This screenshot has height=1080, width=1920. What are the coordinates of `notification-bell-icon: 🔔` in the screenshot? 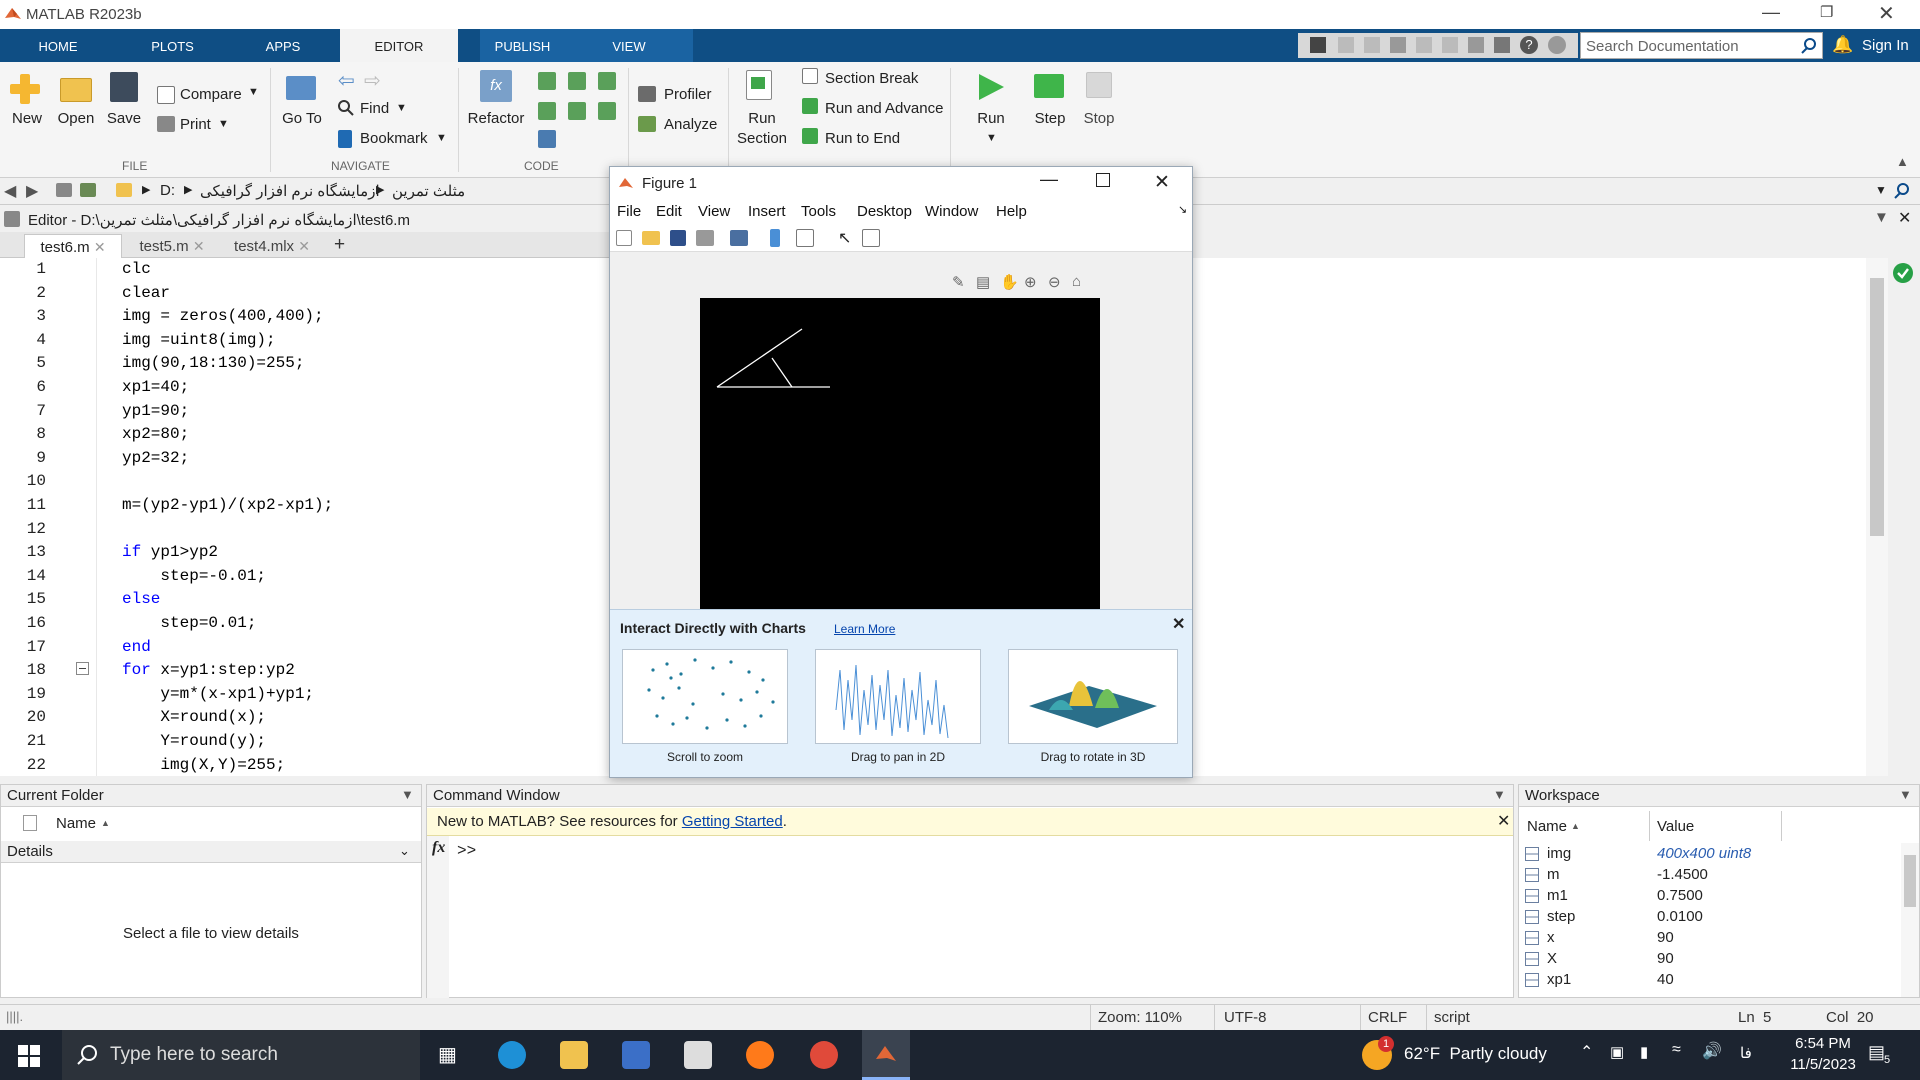 It's located at (1842, 45).